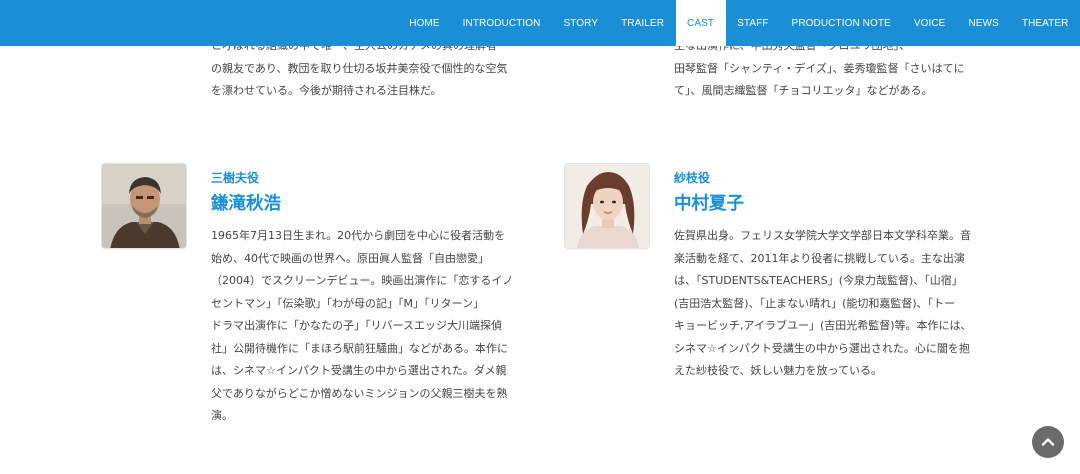 This screenshot has height=474, width=1080. What do you see at coordinates (359, 393) in the screenshot?
I see `bio-line: 父でありながらどこか憎めないミンジョンの父親三樹夫を熟` at bounding box center [359, 393].